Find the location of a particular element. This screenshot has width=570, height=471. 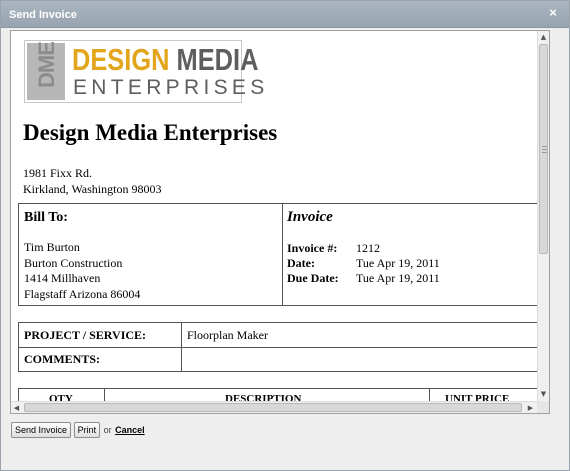

dialog-actions: Send Invoice Print or Cancel is located at coordinates (78, 430).